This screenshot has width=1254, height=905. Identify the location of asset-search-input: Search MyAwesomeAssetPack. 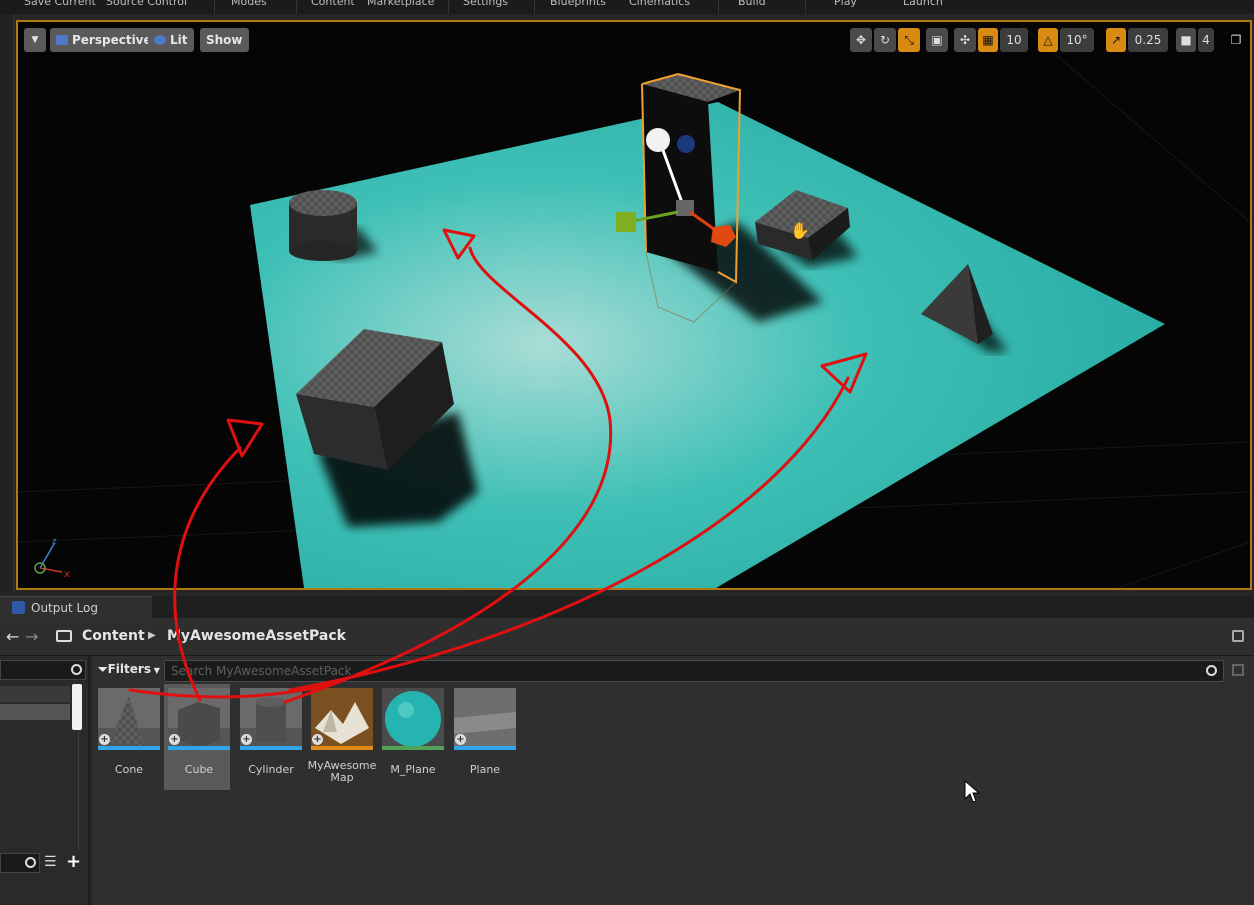
(694, 671).